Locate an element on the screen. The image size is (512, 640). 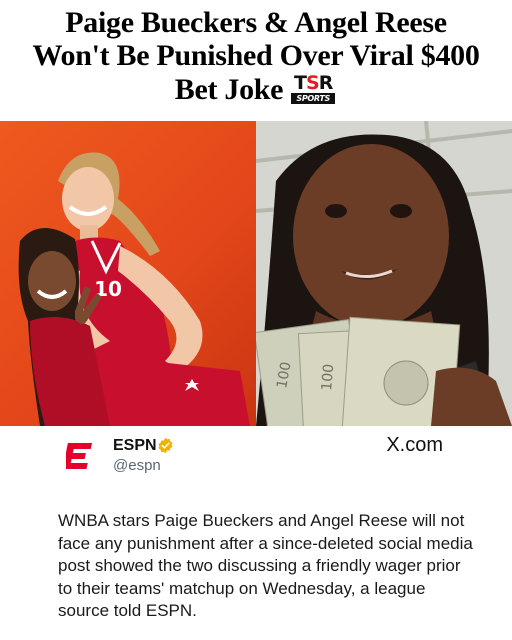
headline-line-3: Bet Joke is located at coordinates (229, 89).